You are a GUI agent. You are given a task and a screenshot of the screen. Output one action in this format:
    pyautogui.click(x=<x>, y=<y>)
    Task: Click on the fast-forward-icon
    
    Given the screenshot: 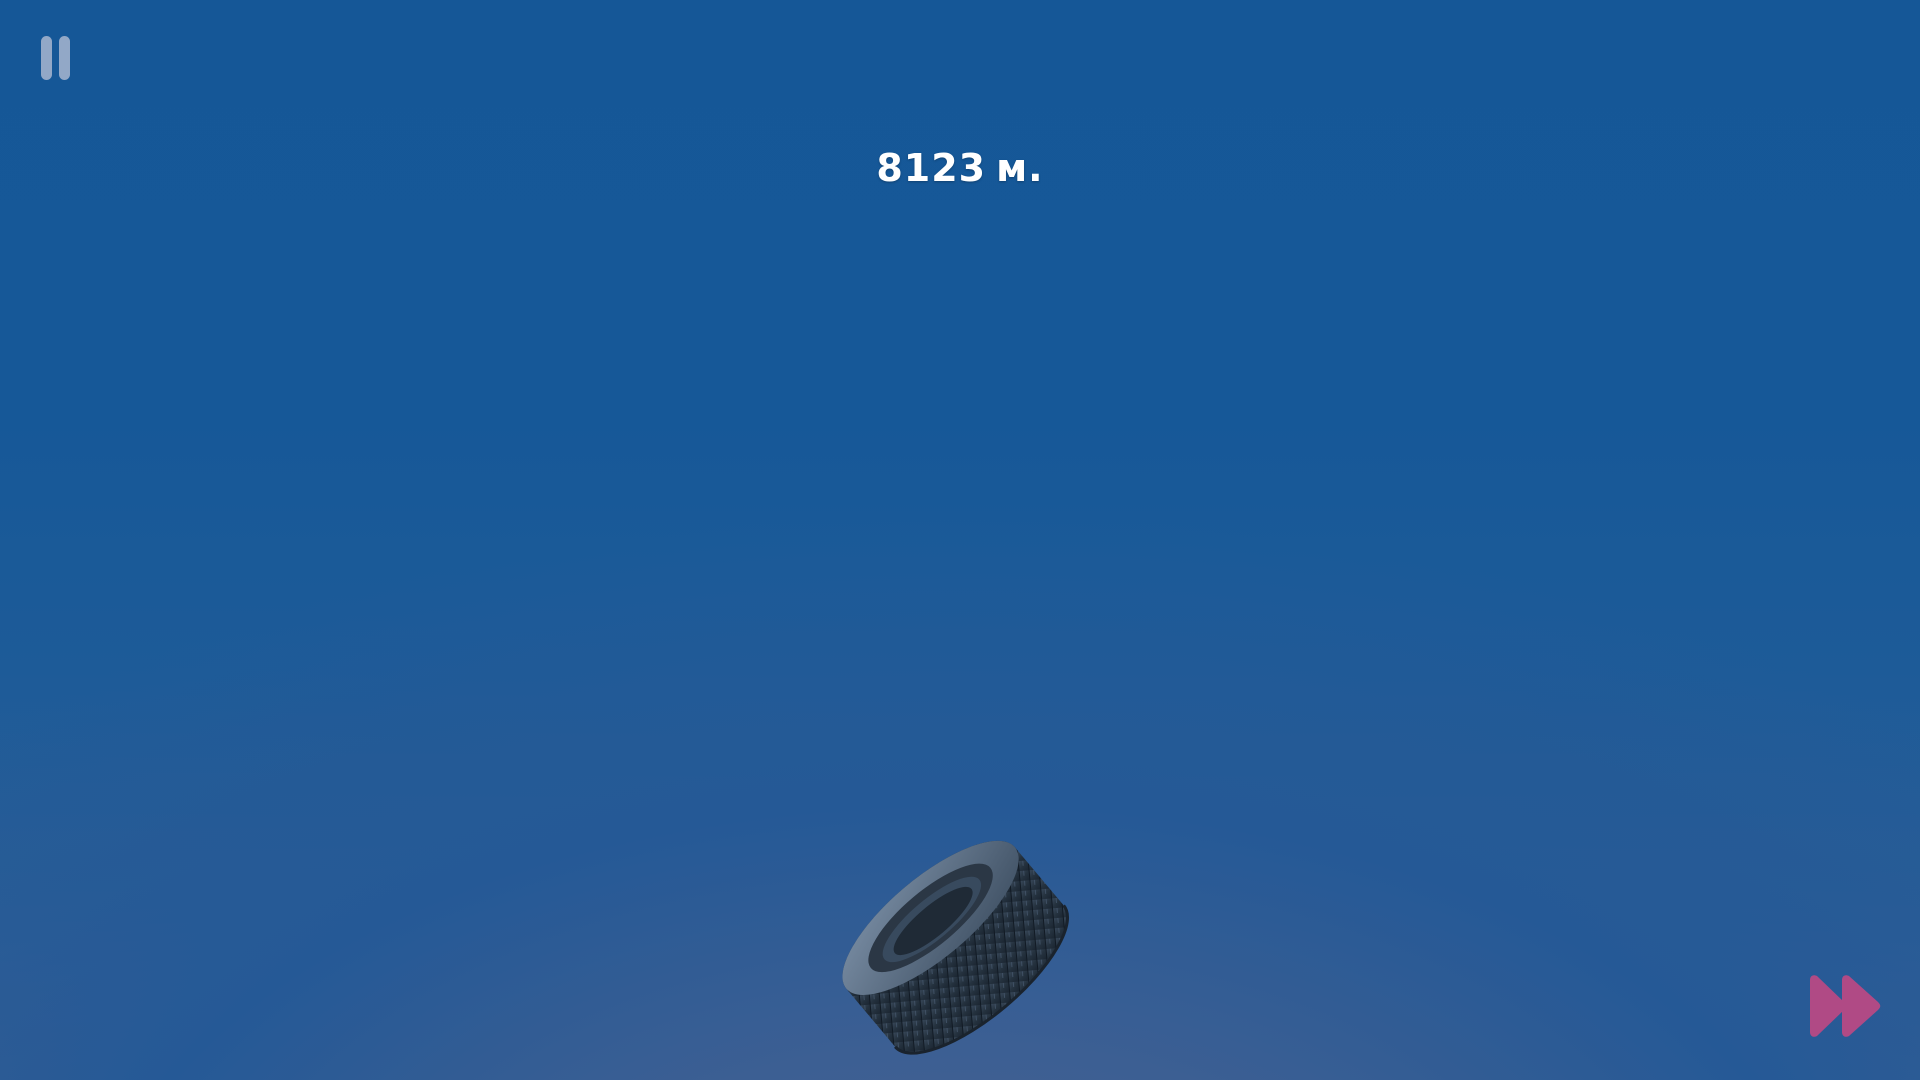 What is the action you would take?
    pyautogui.click(x=1845, y=1006)
    